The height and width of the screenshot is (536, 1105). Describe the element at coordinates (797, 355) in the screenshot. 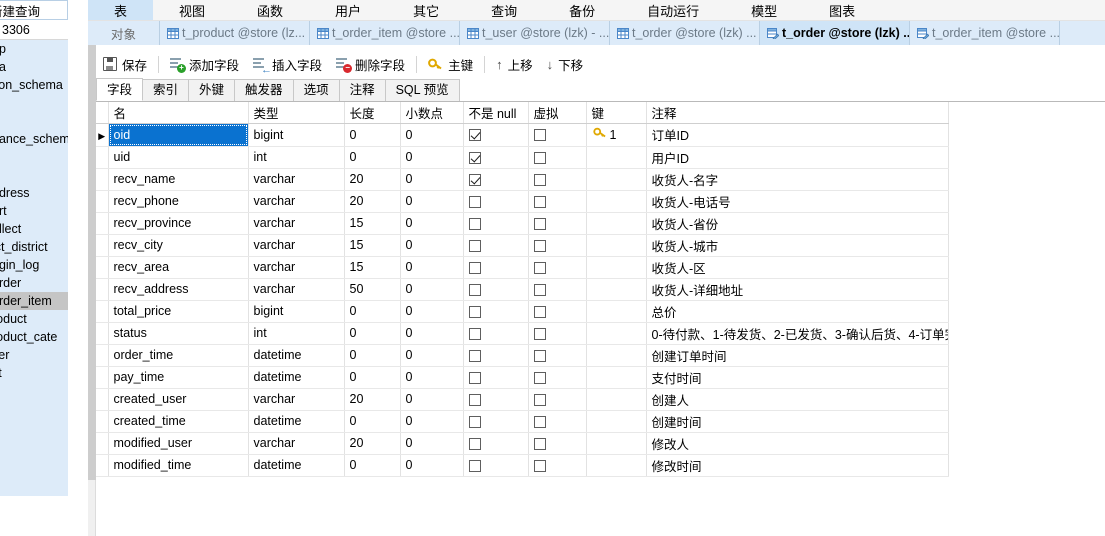

I see `cell-comment: 创建订单时间` at that location.